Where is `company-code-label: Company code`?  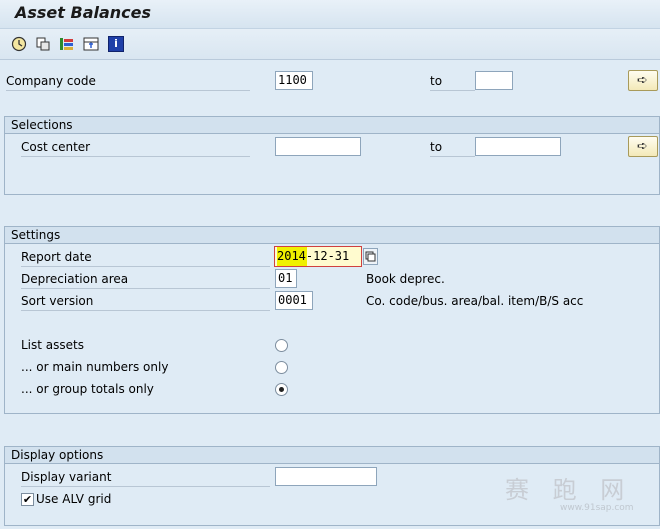 company-code-label: Company code is located at coordinates (128, 82).